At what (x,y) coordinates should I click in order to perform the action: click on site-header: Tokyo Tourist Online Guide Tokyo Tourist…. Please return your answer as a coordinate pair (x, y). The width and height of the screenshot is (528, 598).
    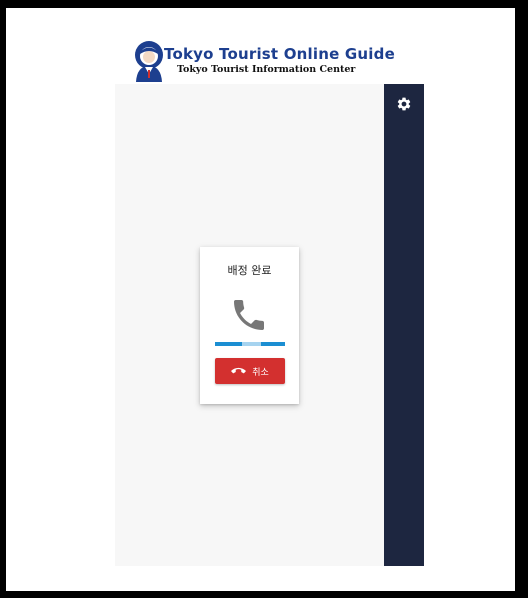
    Looking at the image, I should click on (263, 61).